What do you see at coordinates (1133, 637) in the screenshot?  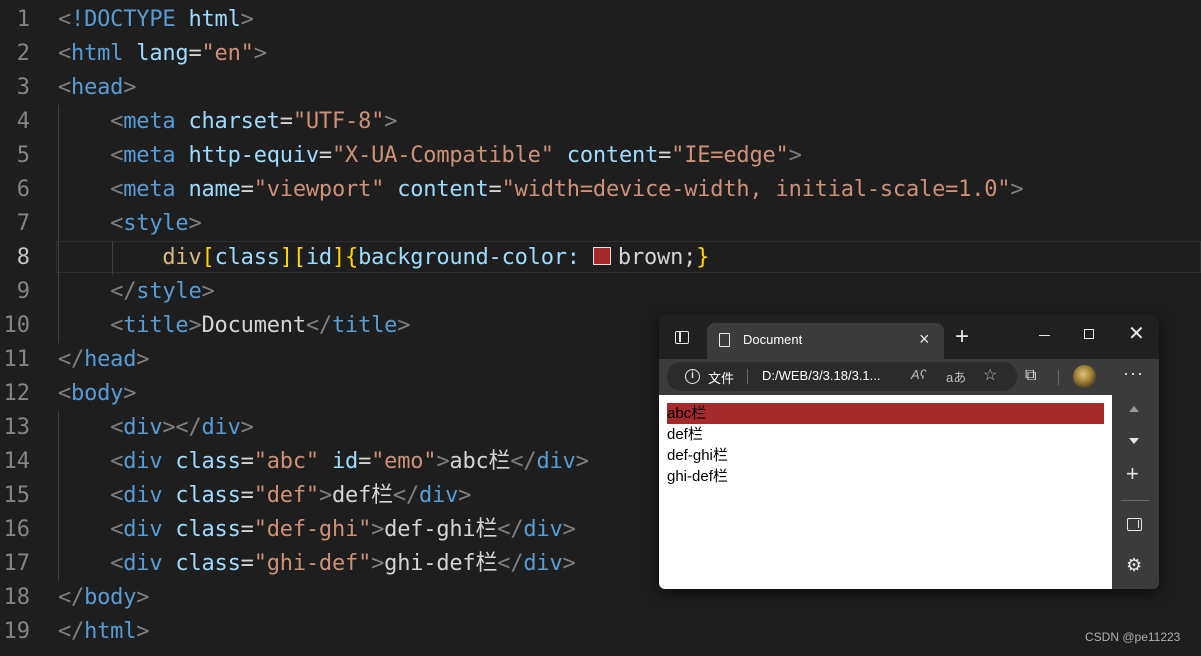 I see `watermark: CSDN @pe11223` at bounding box center [1133, 637].